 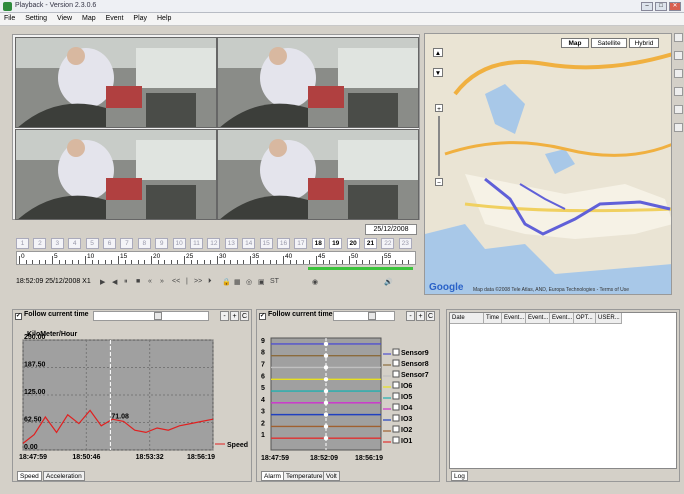 What do you see at coordinates (364, 316) in the screenshot?
I see `io-time-scrollbar` at bounding box center [364, 316].